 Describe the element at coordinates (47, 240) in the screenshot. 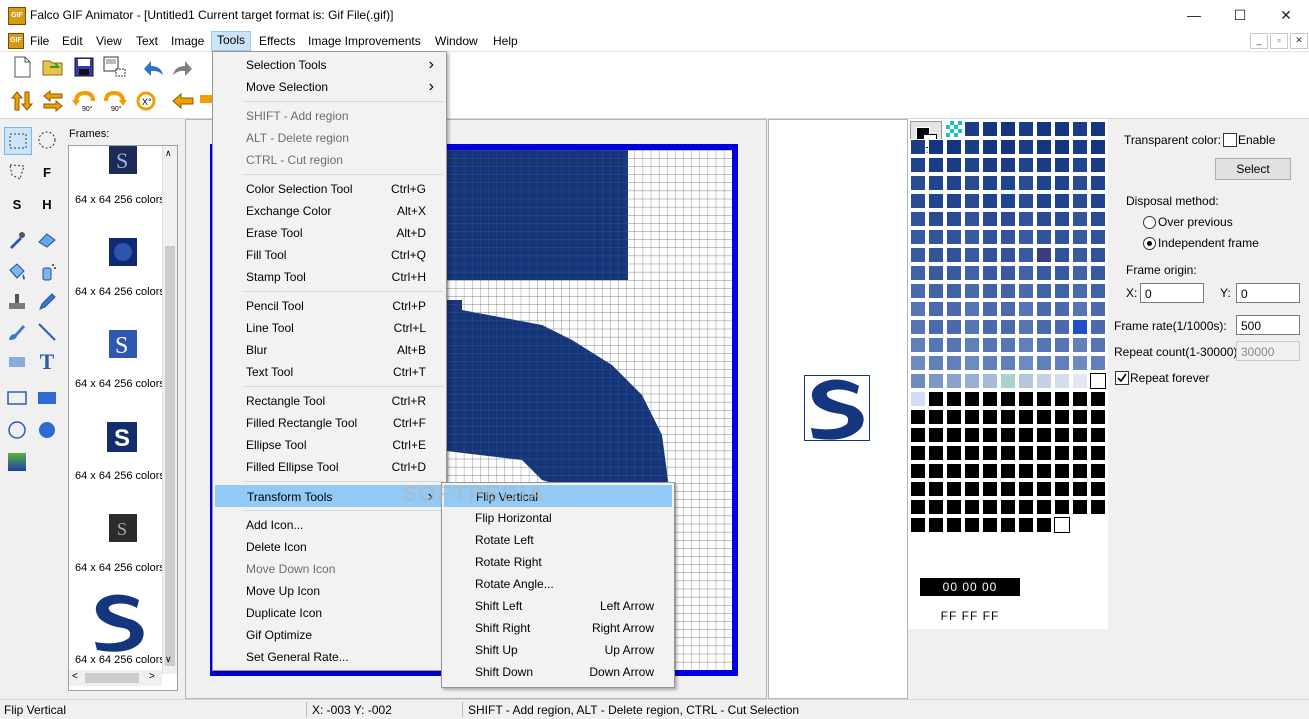

I see `eraser-tool-icon` at that location.